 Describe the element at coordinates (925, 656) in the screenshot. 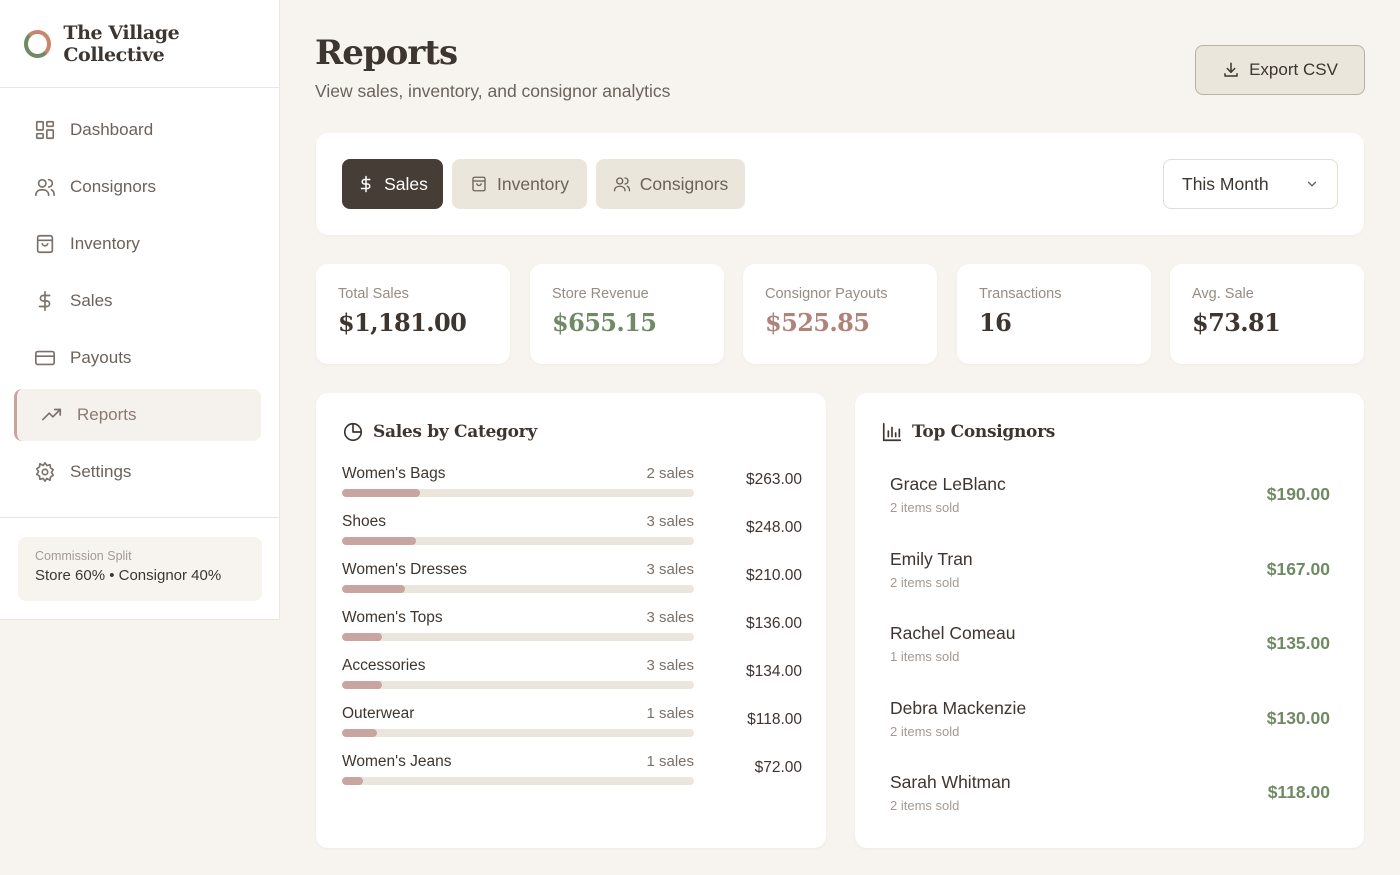

I see `consignor-items-sold: 1 items sold` at that location.